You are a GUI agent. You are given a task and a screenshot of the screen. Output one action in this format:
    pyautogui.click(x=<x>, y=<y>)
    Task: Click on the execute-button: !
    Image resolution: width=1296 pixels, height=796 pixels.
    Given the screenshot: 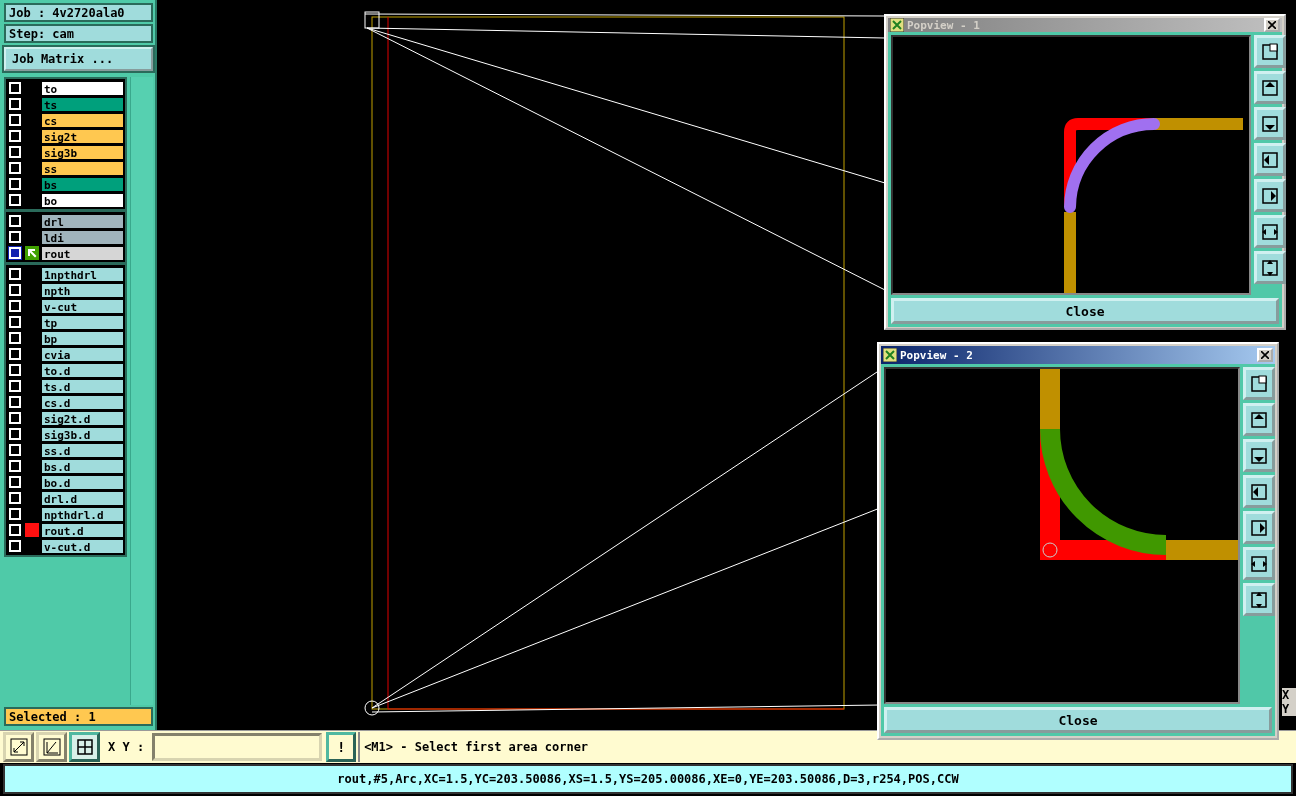 What is the action you would take?
    pyautogui.click(x=341, y=747)
    